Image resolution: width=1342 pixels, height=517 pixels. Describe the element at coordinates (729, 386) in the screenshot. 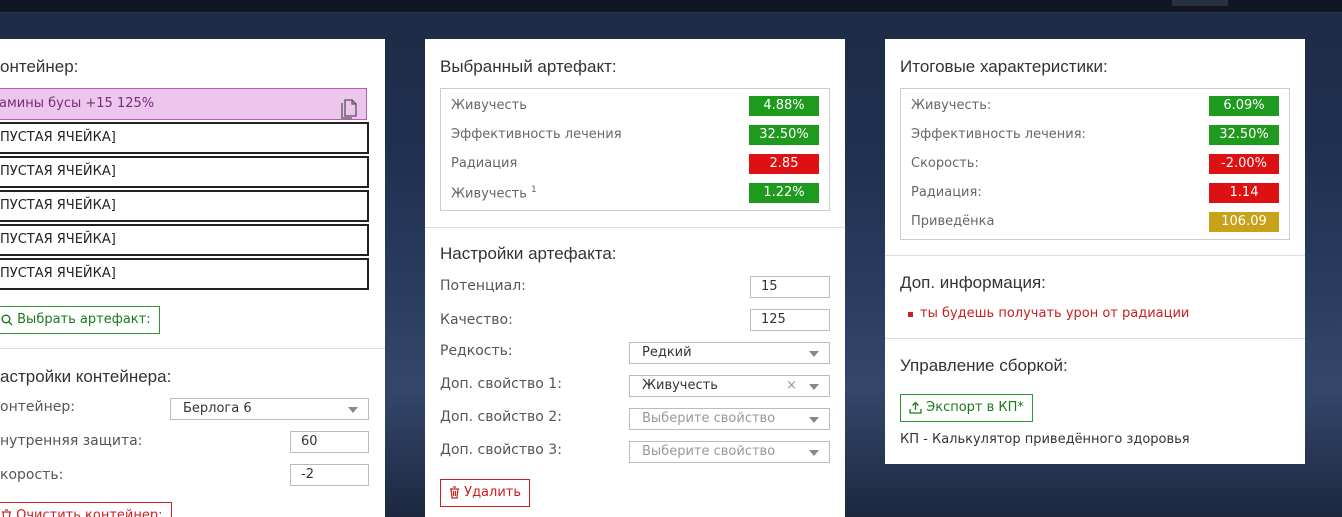

I see `prop1-select: Живучесть ×` at that location.